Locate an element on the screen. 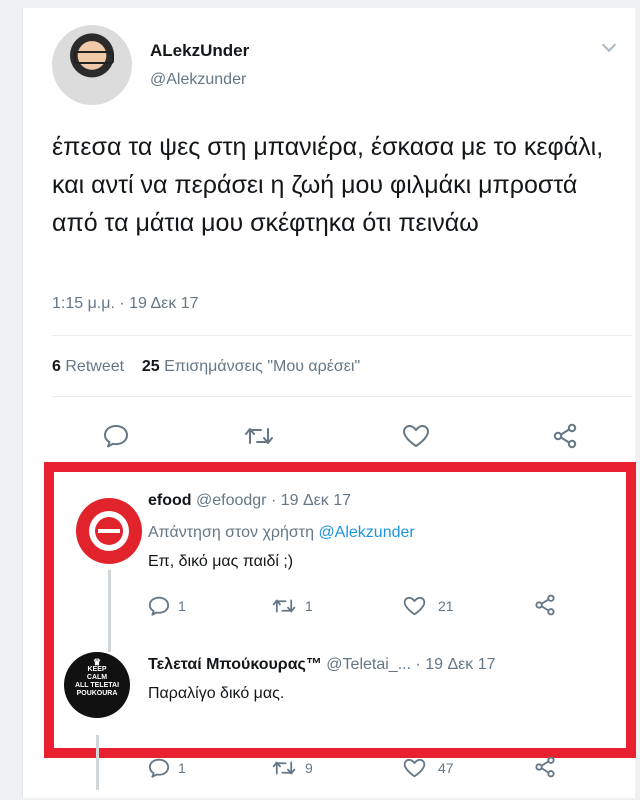 The height and width of the screenshot is (800, 640). avatar-text-line: KEEP is located at coordinates (97, 669).